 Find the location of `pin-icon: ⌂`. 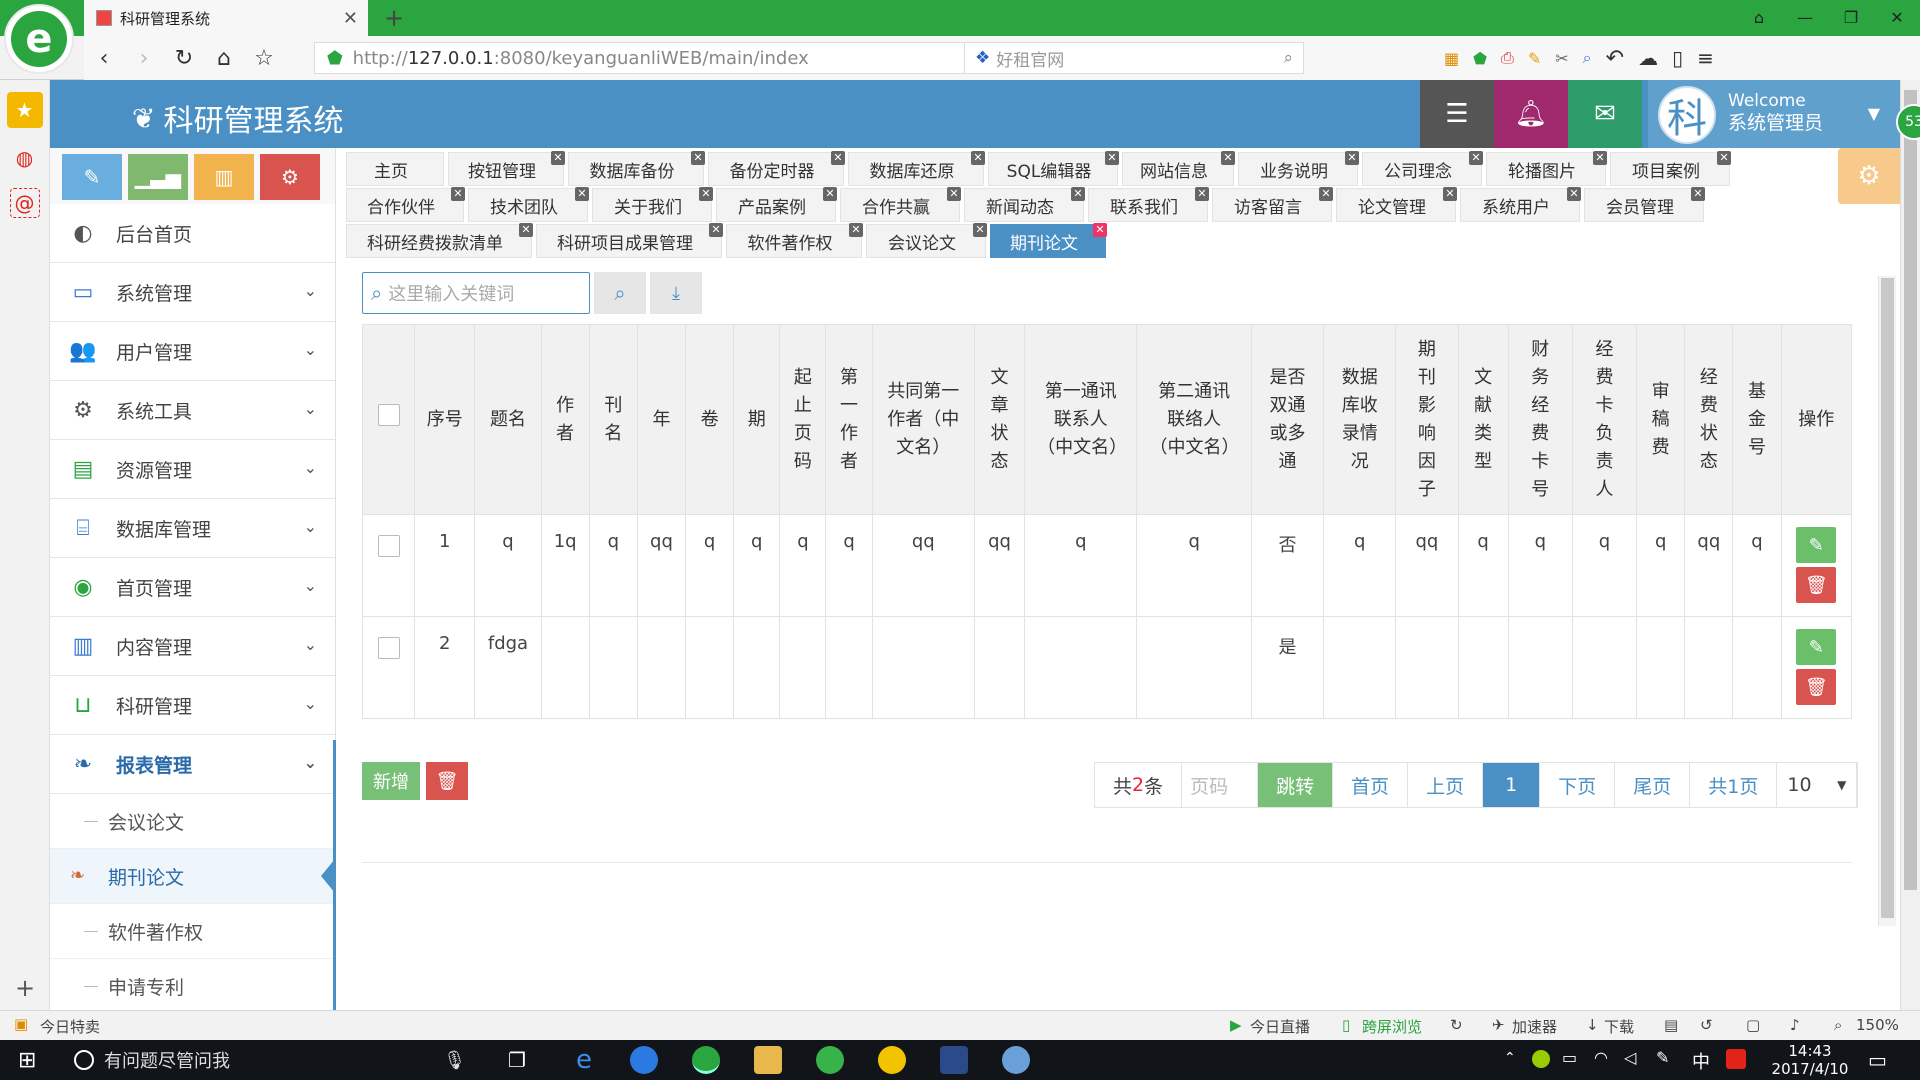

pin-icon: ⌂ is located at coordinates (1759, 18).